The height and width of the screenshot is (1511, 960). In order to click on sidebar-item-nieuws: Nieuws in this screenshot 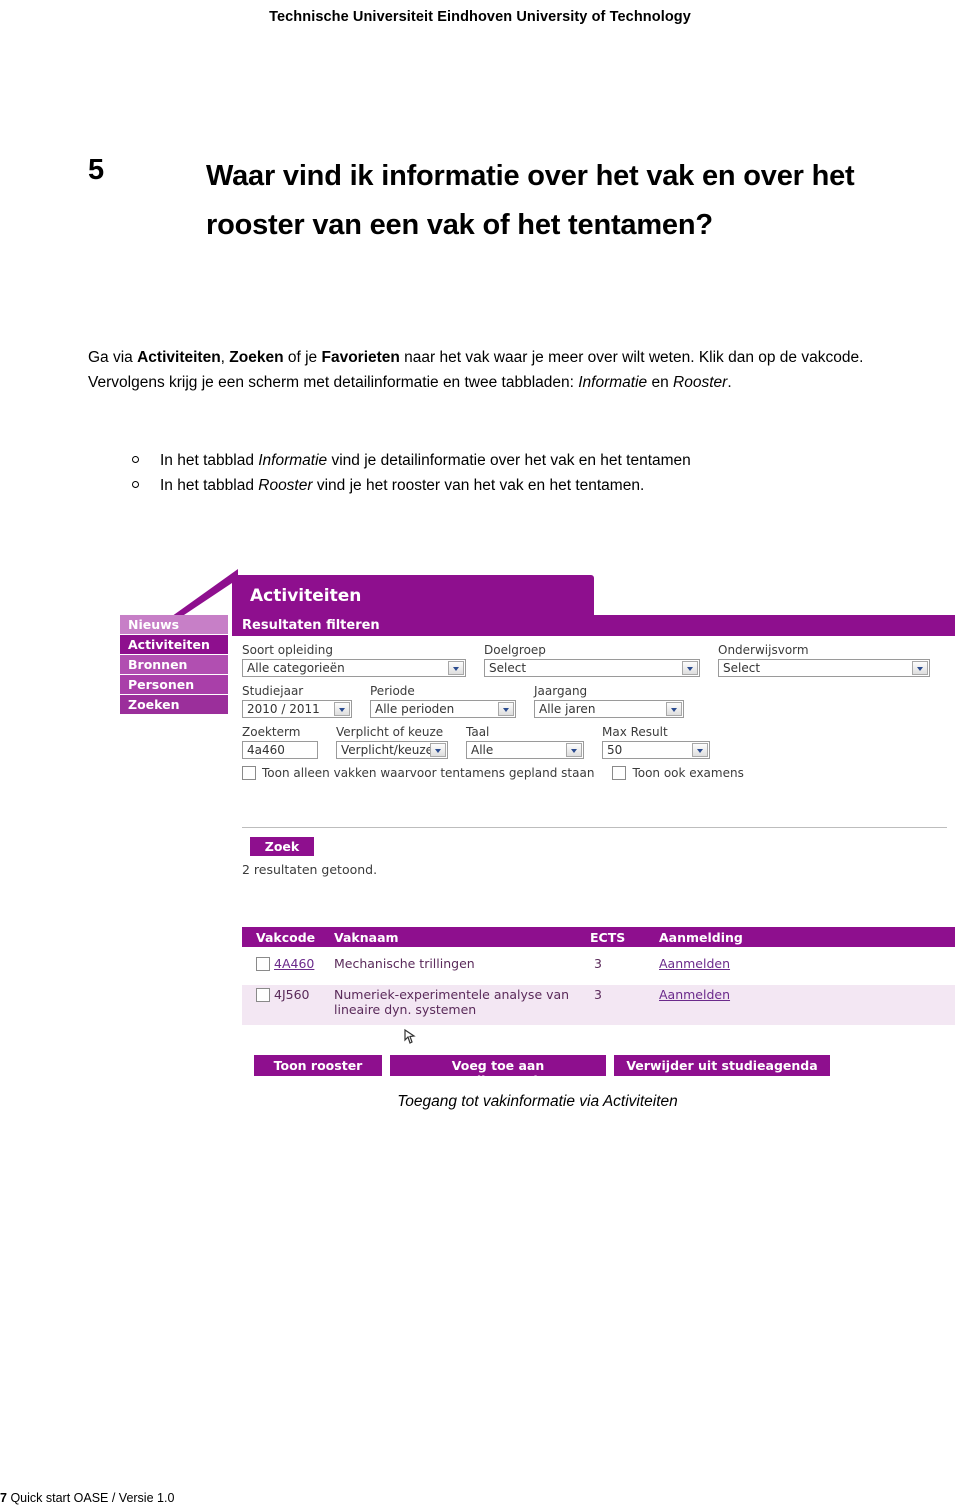, I will do `click(174, 624)`.